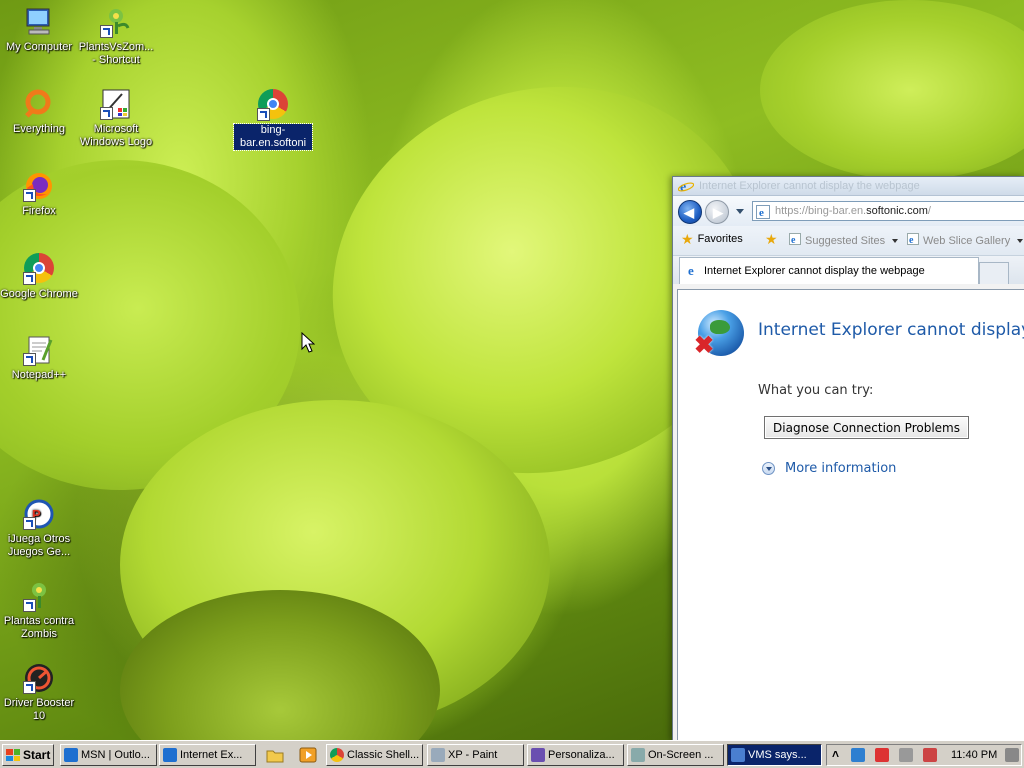 This screenshot has height=768, width=1024. What do you see at coordinates (858, 755) in the screenshot?
I see `network-tray-icon` at bounding box center [858, 755].